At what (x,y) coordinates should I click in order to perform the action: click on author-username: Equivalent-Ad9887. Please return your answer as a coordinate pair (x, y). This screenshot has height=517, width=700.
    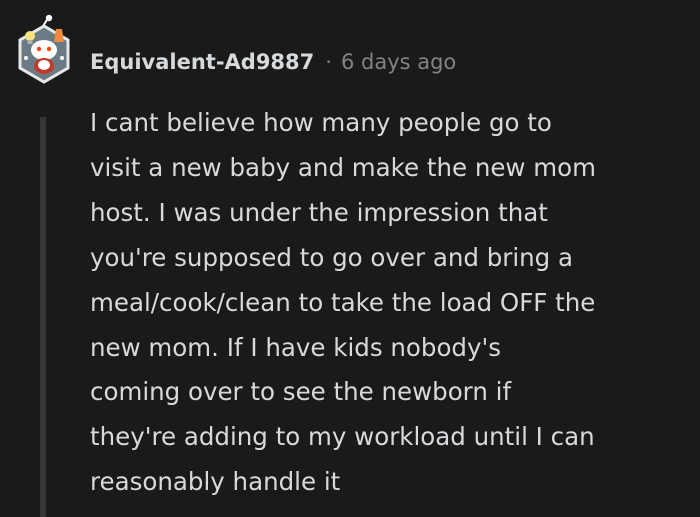
    Looking at the image, I should click on (202, 62).